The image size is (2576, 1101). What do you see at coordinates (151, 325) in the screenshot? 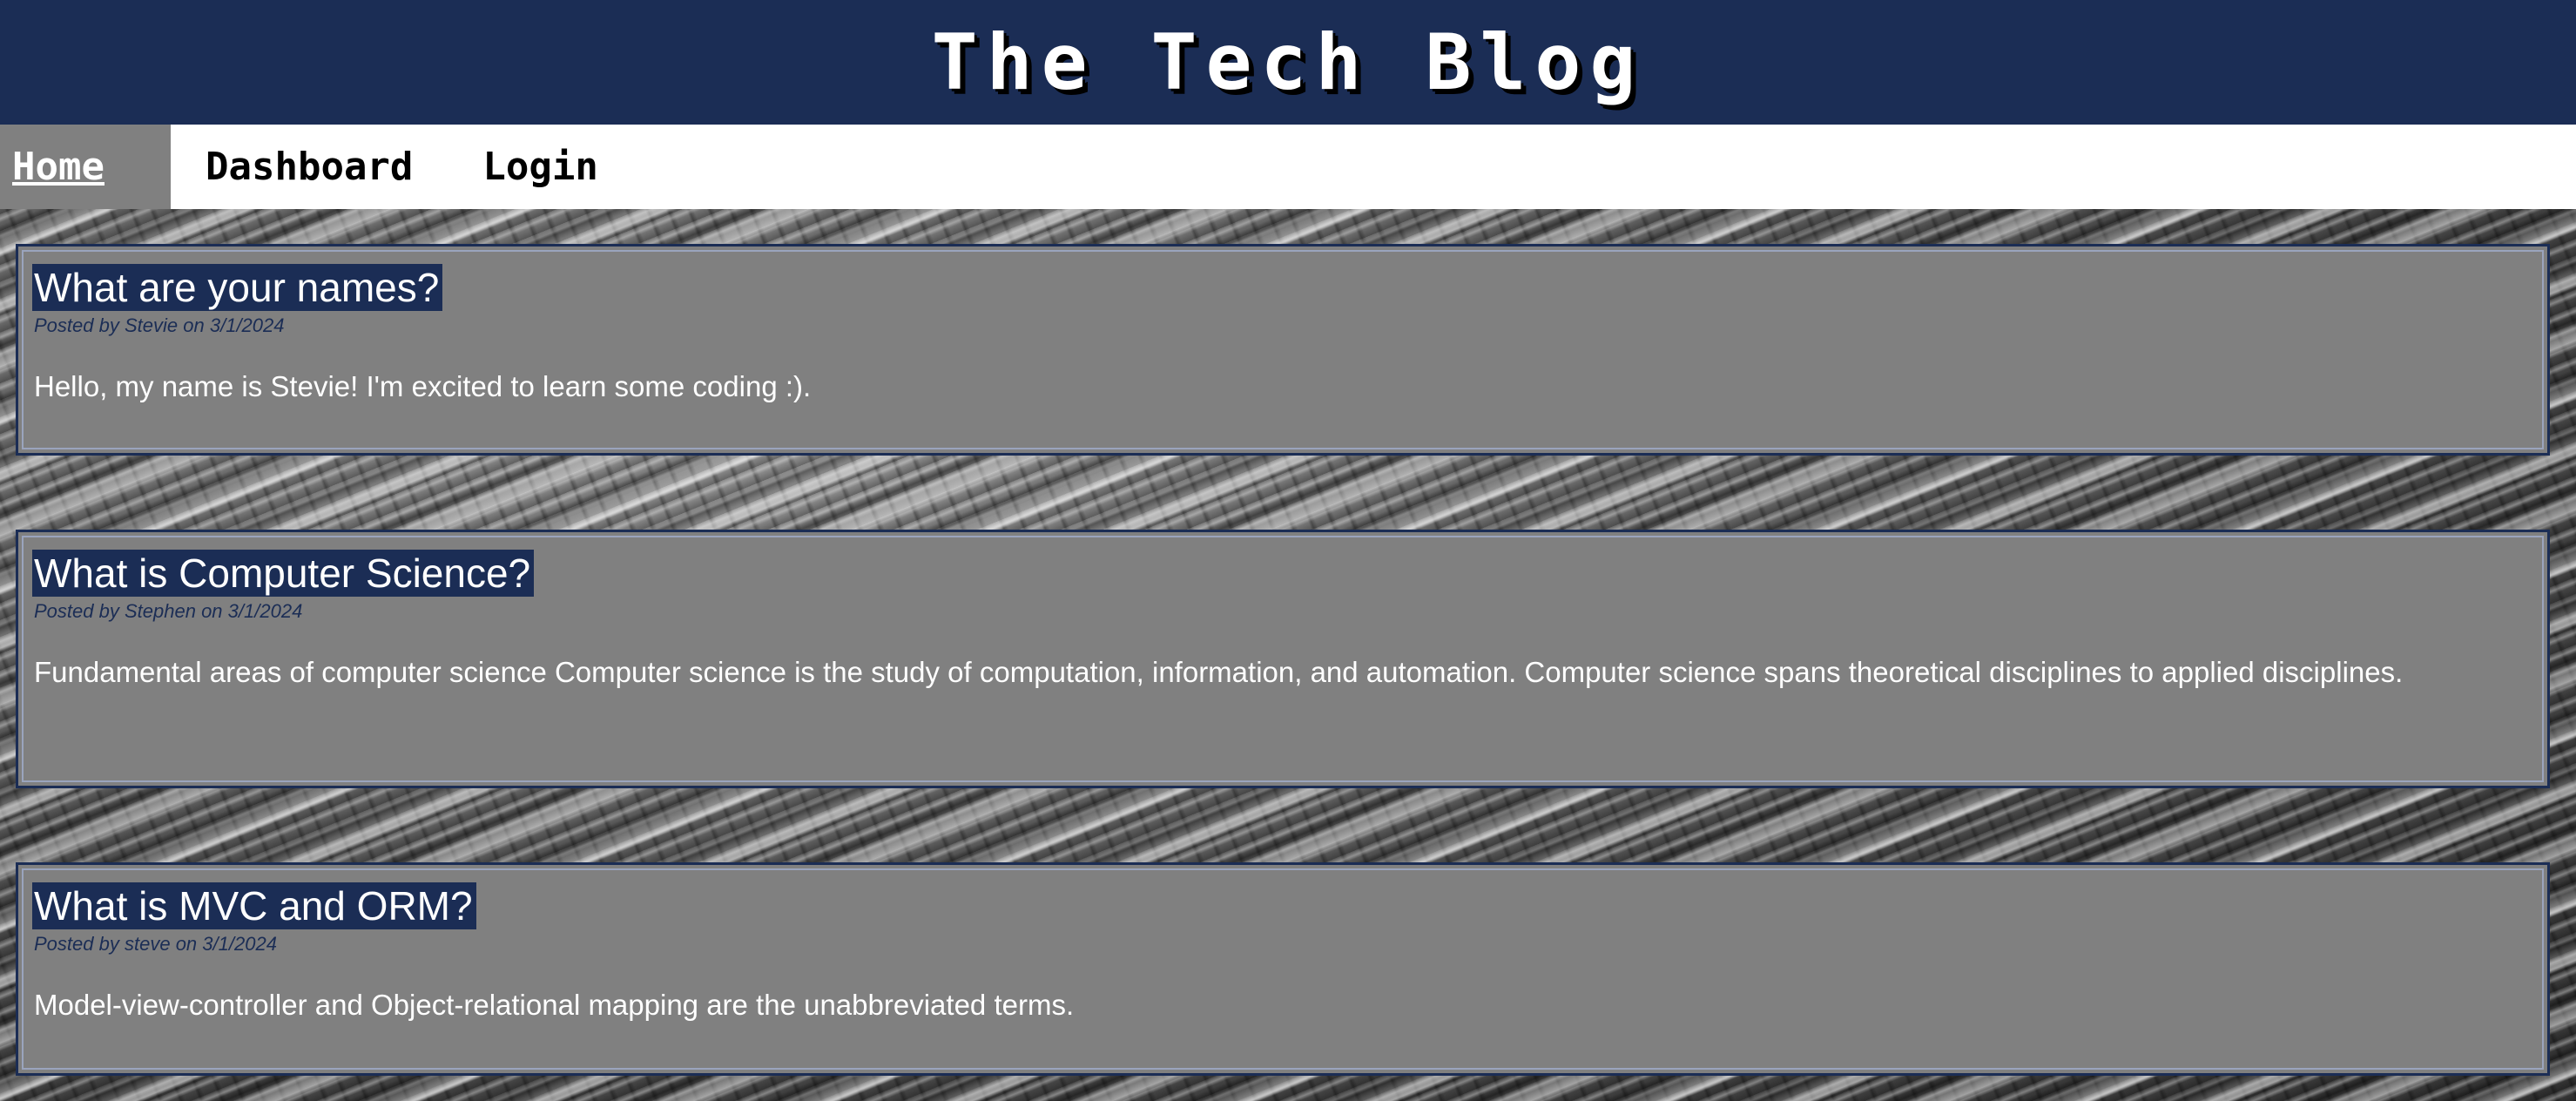
I see `post-author: Stevie` at bounding box center [151, 325].